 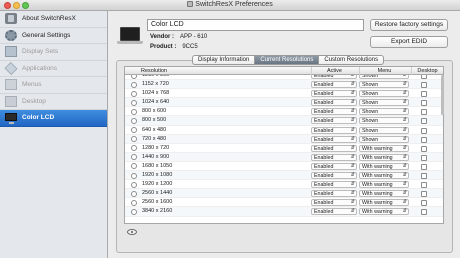 I want to click on table-row: 2560 x 1600 Enabled ⇵ With warning ⇵, so click(x=284, y=203).